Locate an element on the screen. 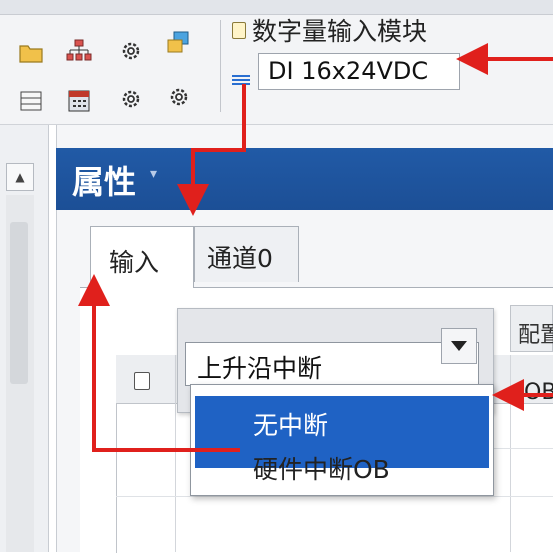  chevron-down-icon is located at coordinates (459, 346).